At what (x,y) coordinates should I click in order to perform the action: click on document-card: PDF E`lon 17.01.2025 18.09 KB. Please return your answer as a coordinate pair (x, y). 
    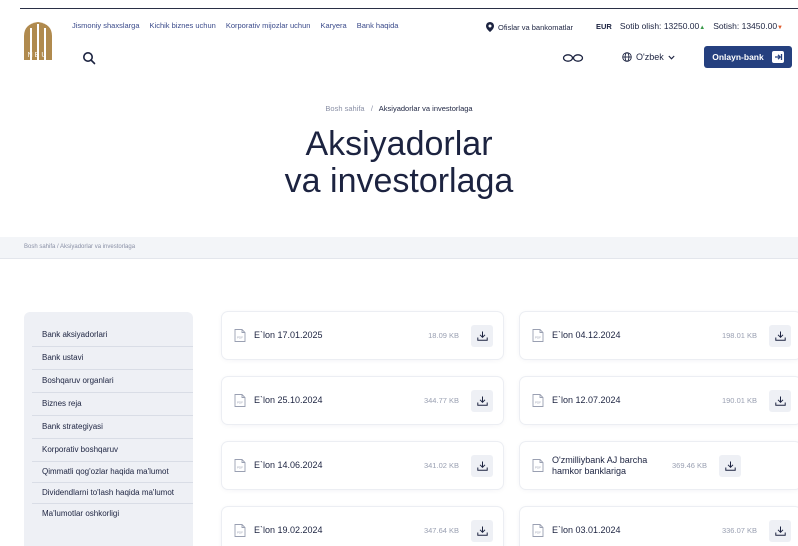
    Looking at the image, I should click on (362, 335).